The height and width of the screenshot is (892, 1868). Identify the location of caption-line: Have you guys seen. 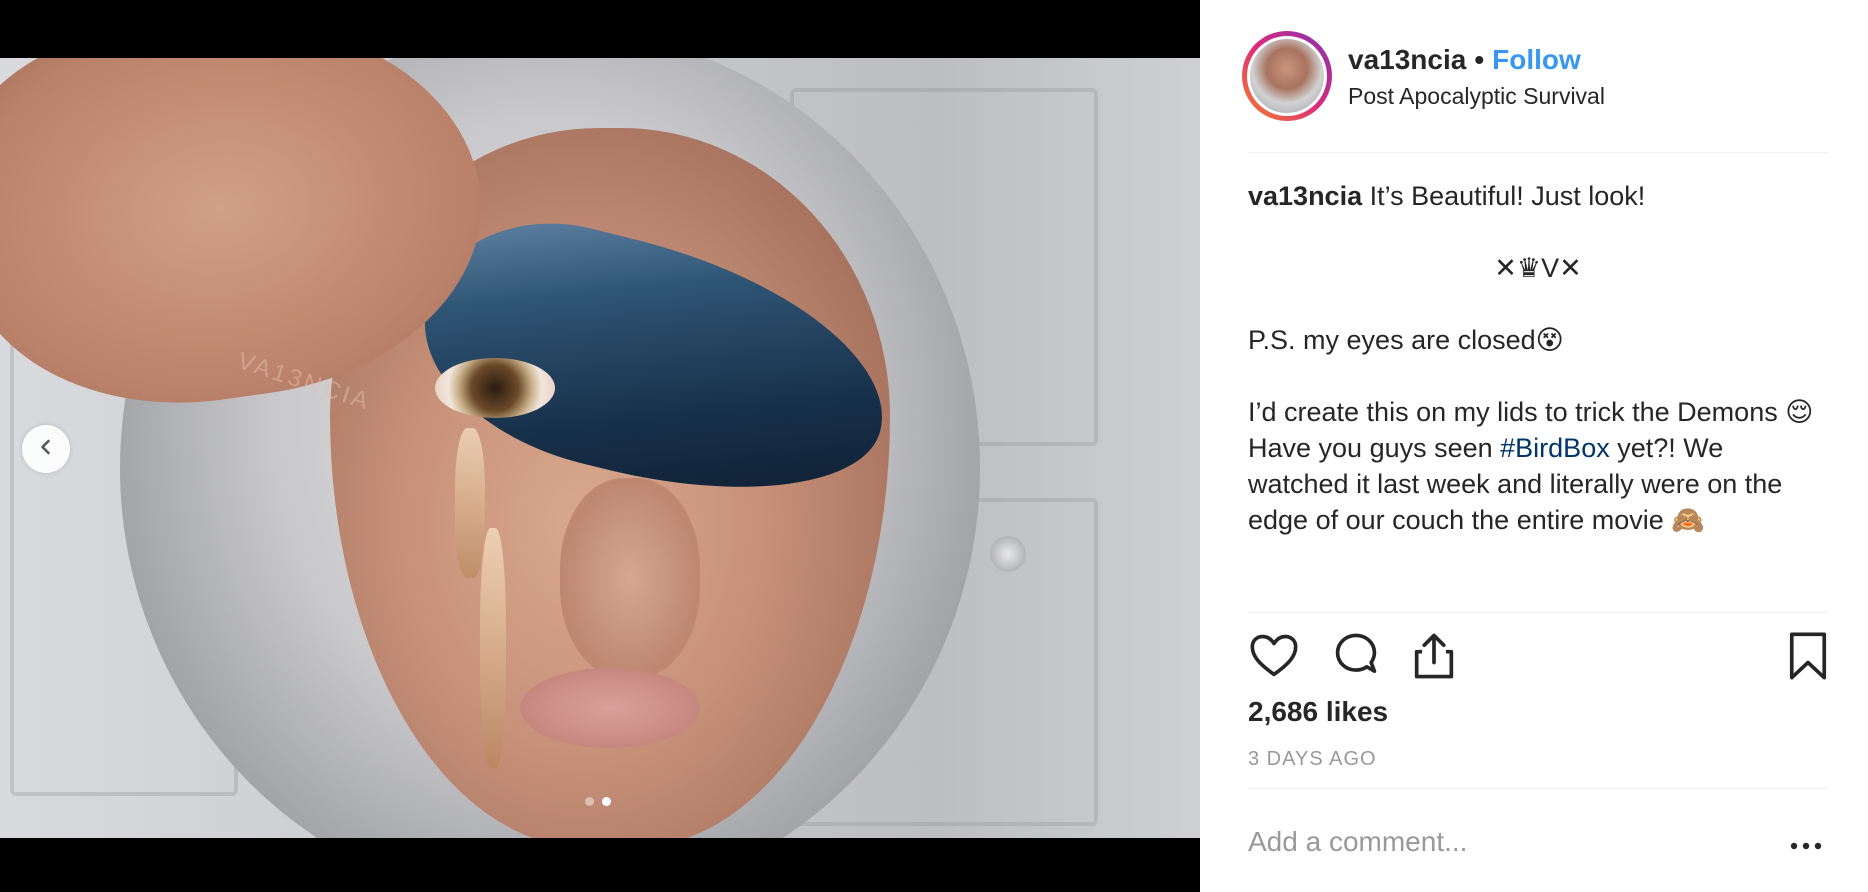
(1374, 448).